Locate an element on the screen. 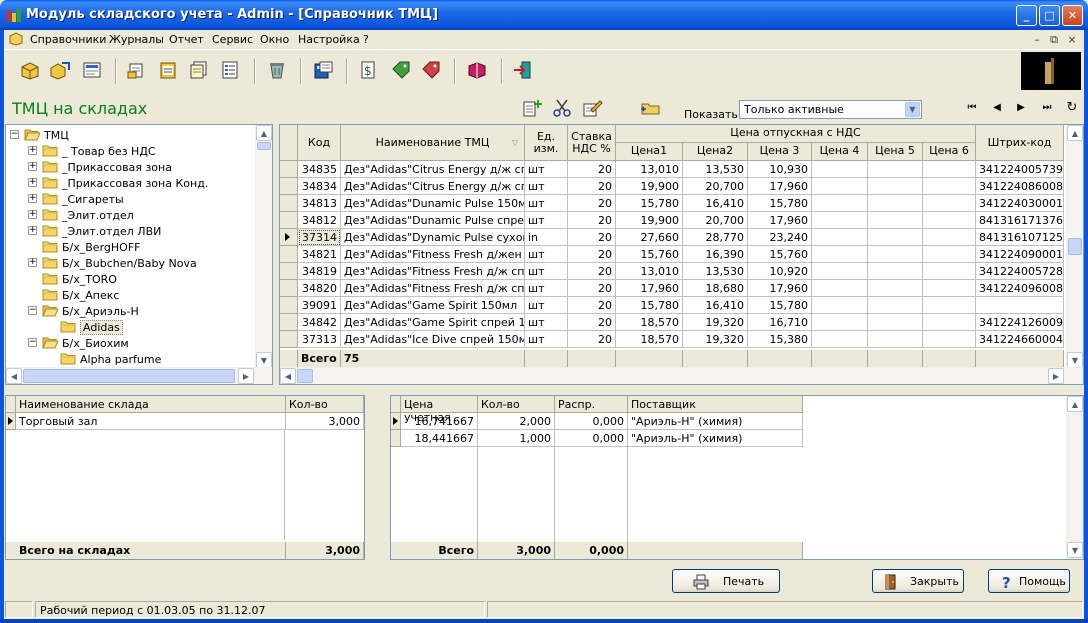 Image resolution: width=1088 pixels, height=623 pixels. cell-p2: 18,680 is located at coordinates (715, 288).